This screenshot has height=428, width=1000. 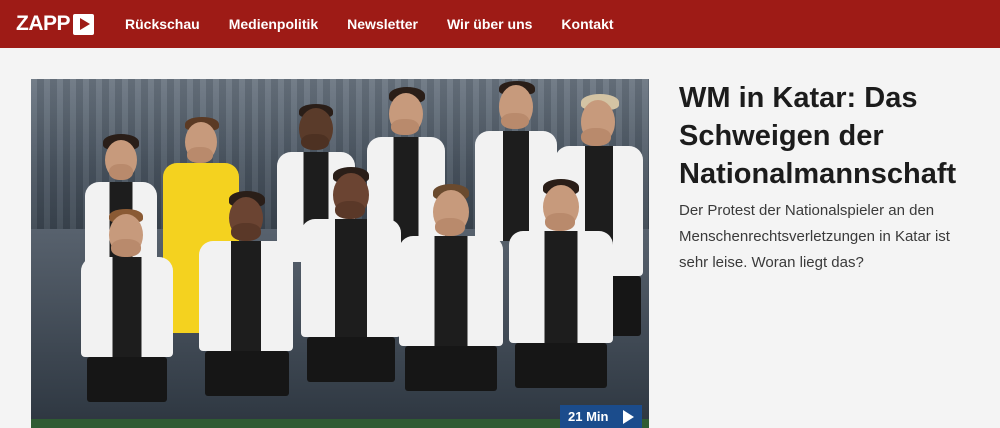 I want to click on logo-play-icon, so click(x=84, y=24).